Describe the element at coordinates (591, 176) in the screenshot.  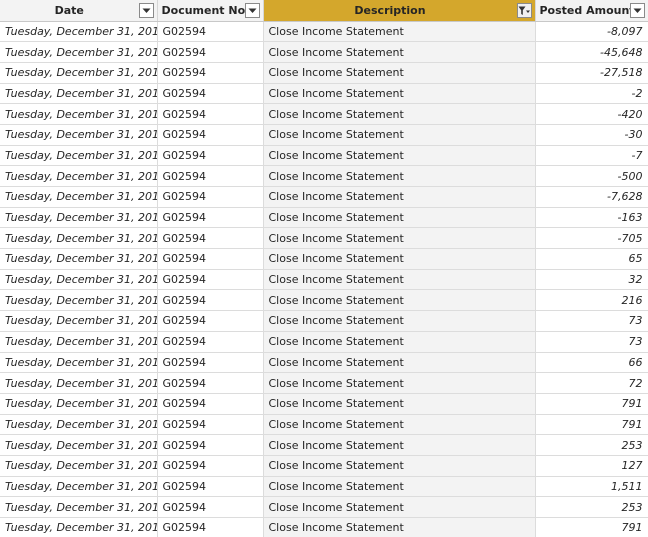
I see `cell-posted-amount: -500` at that location.